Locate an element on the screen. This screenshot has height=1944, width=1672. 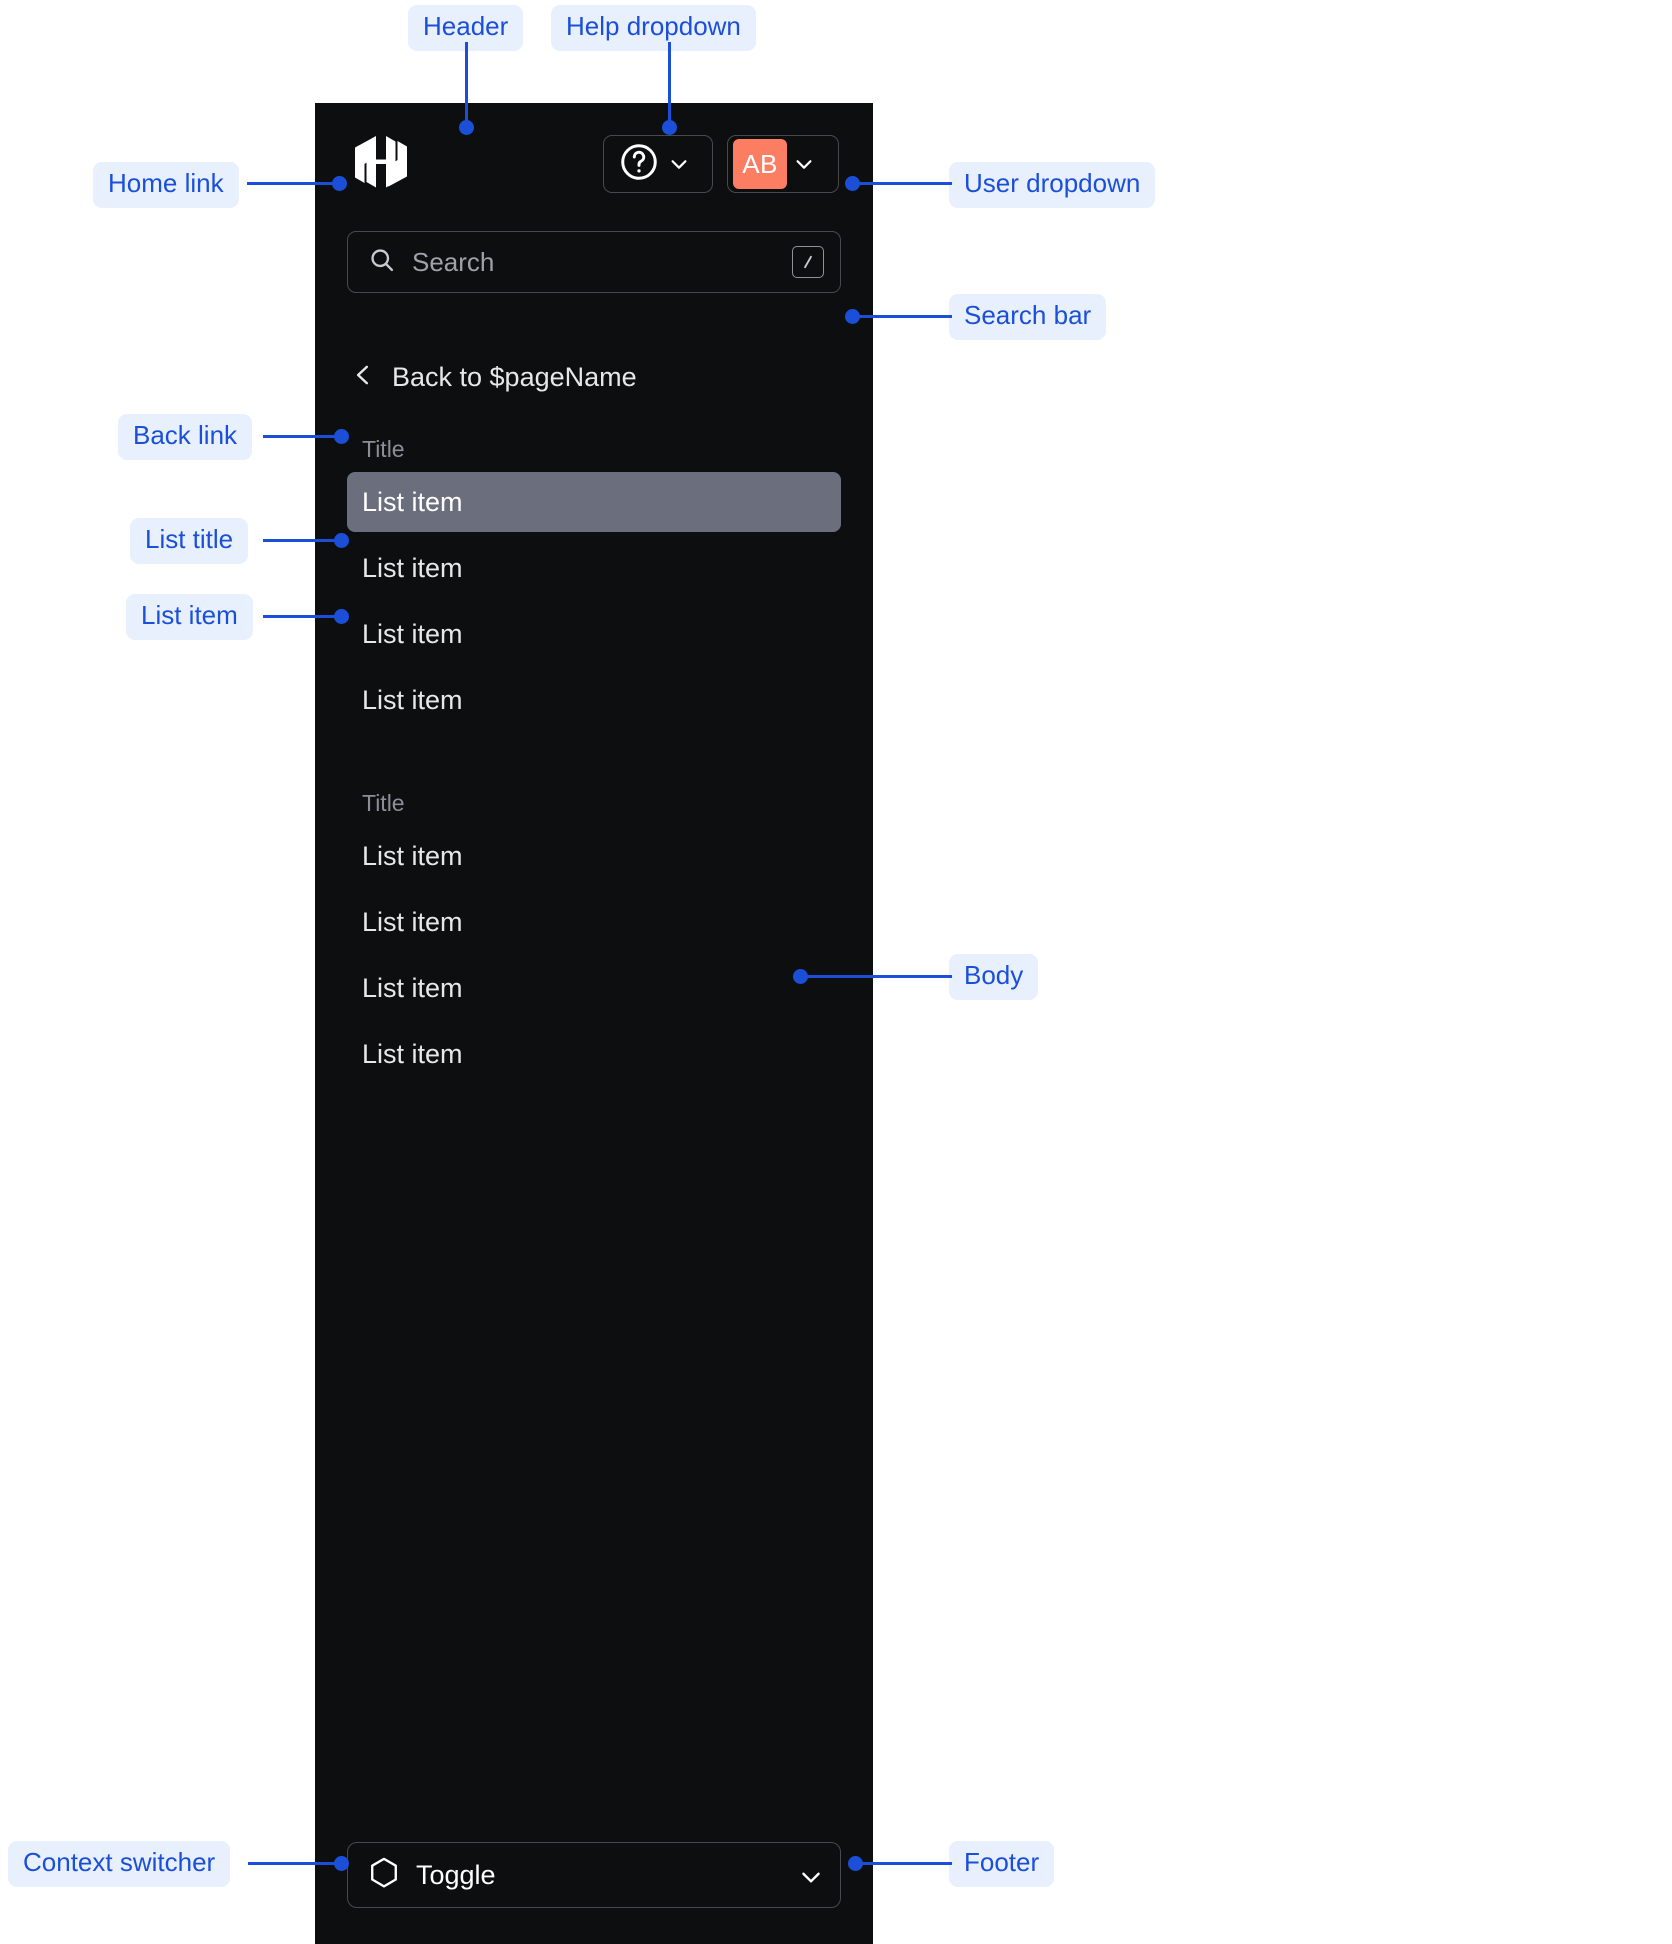
help-dropdown is located at coordinates (658, 164).